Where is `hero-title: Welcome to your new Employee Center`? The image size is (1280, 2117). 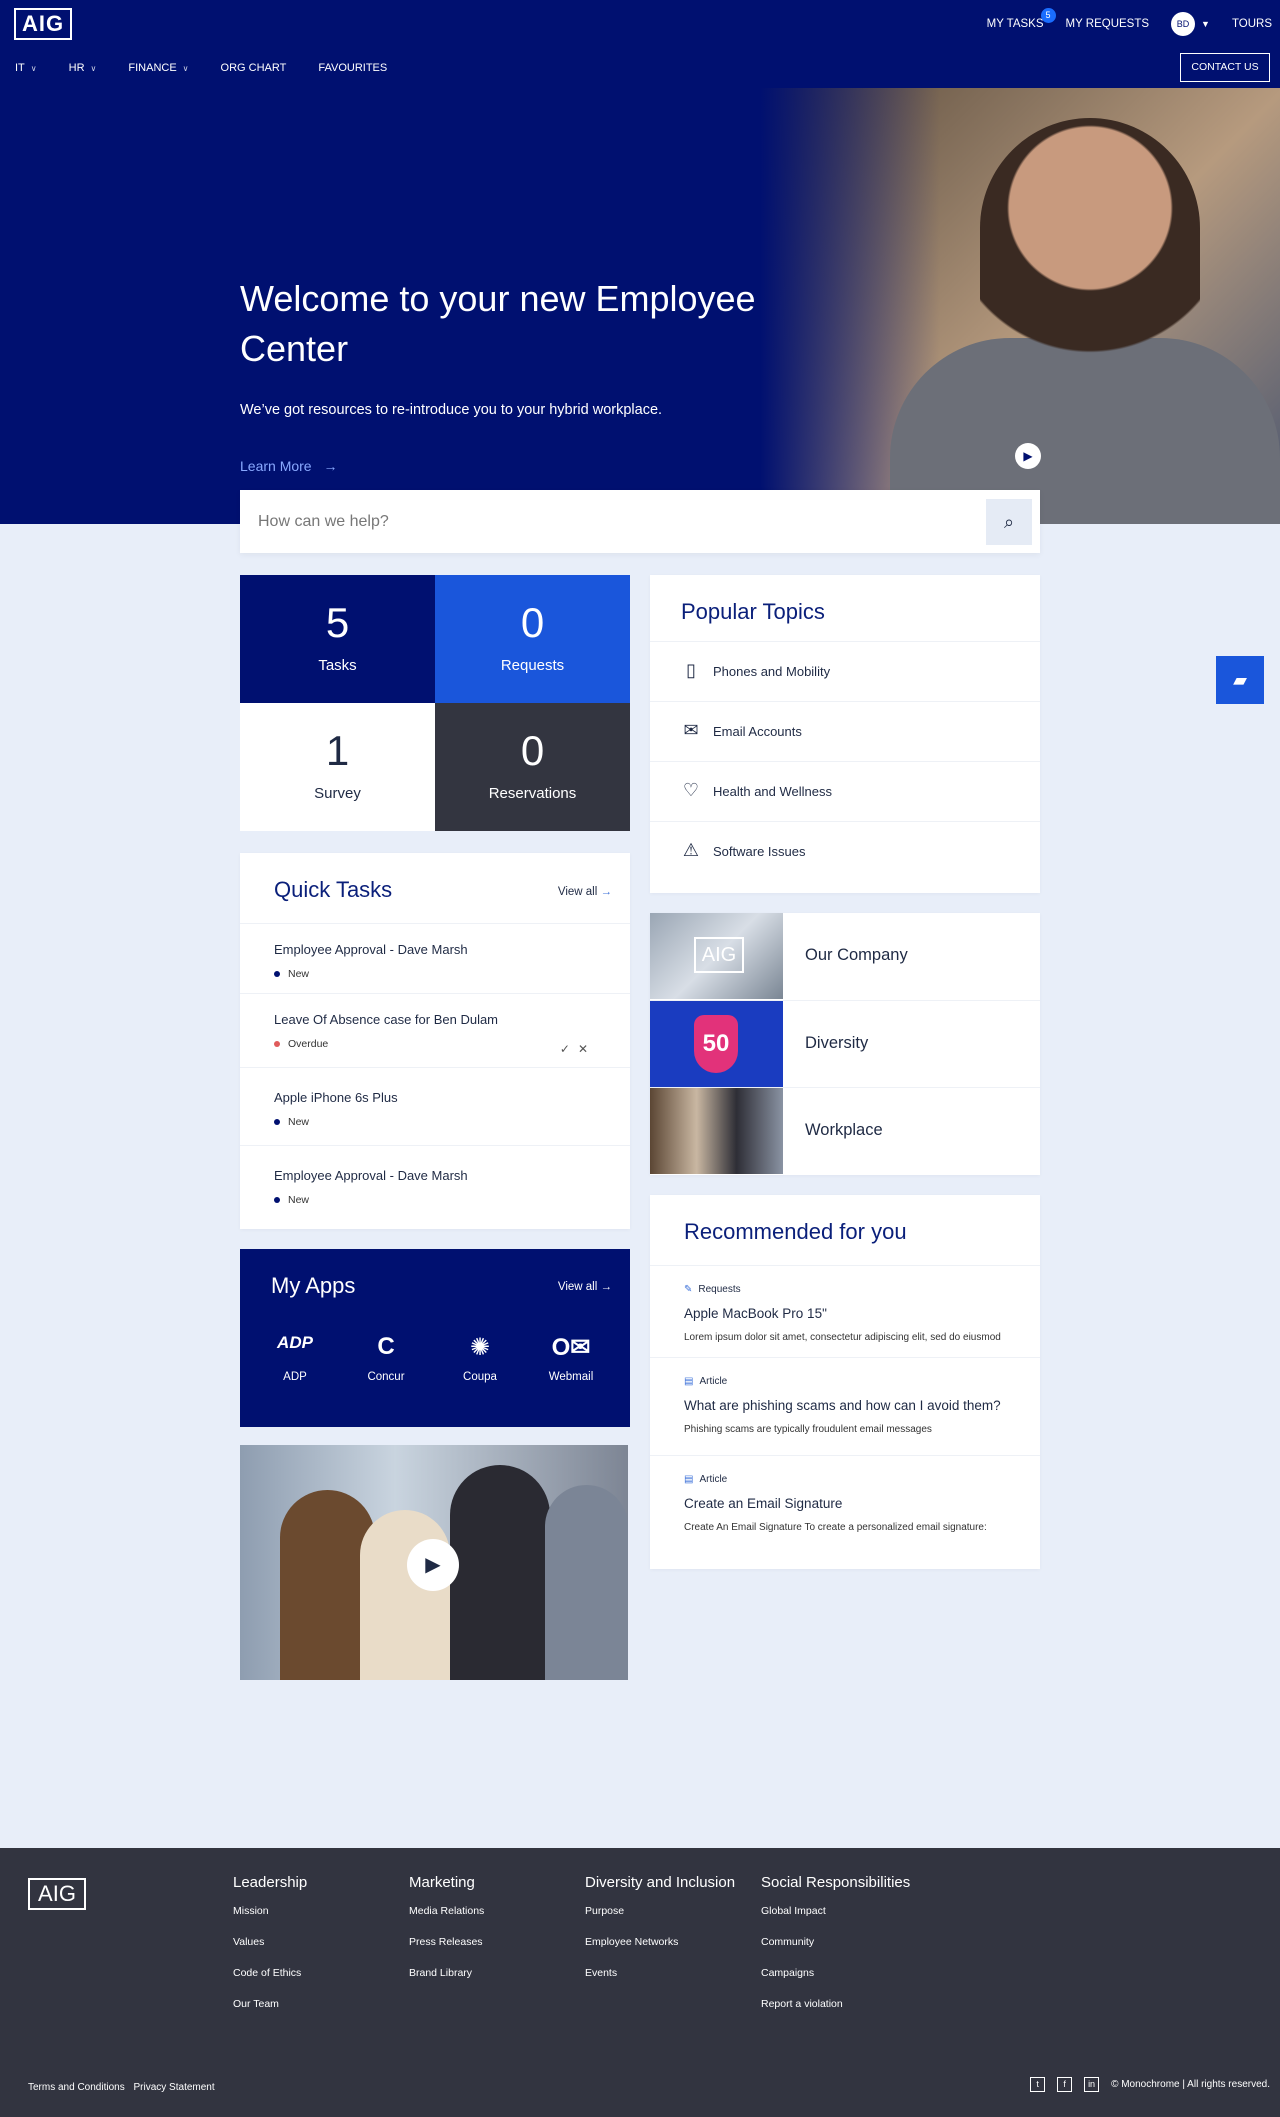 hero-title: Welcome to your new Employee Center is located at coordinates (498, 323).